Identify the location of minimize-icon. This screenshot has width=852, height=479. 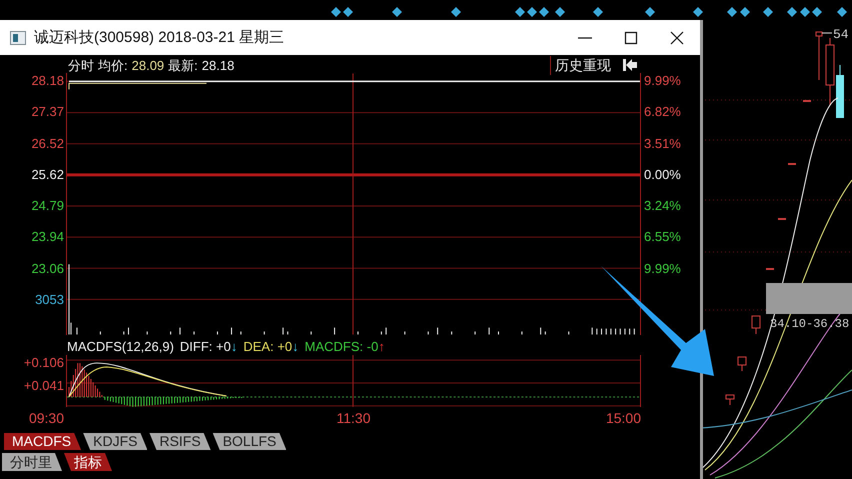
(585, 37).